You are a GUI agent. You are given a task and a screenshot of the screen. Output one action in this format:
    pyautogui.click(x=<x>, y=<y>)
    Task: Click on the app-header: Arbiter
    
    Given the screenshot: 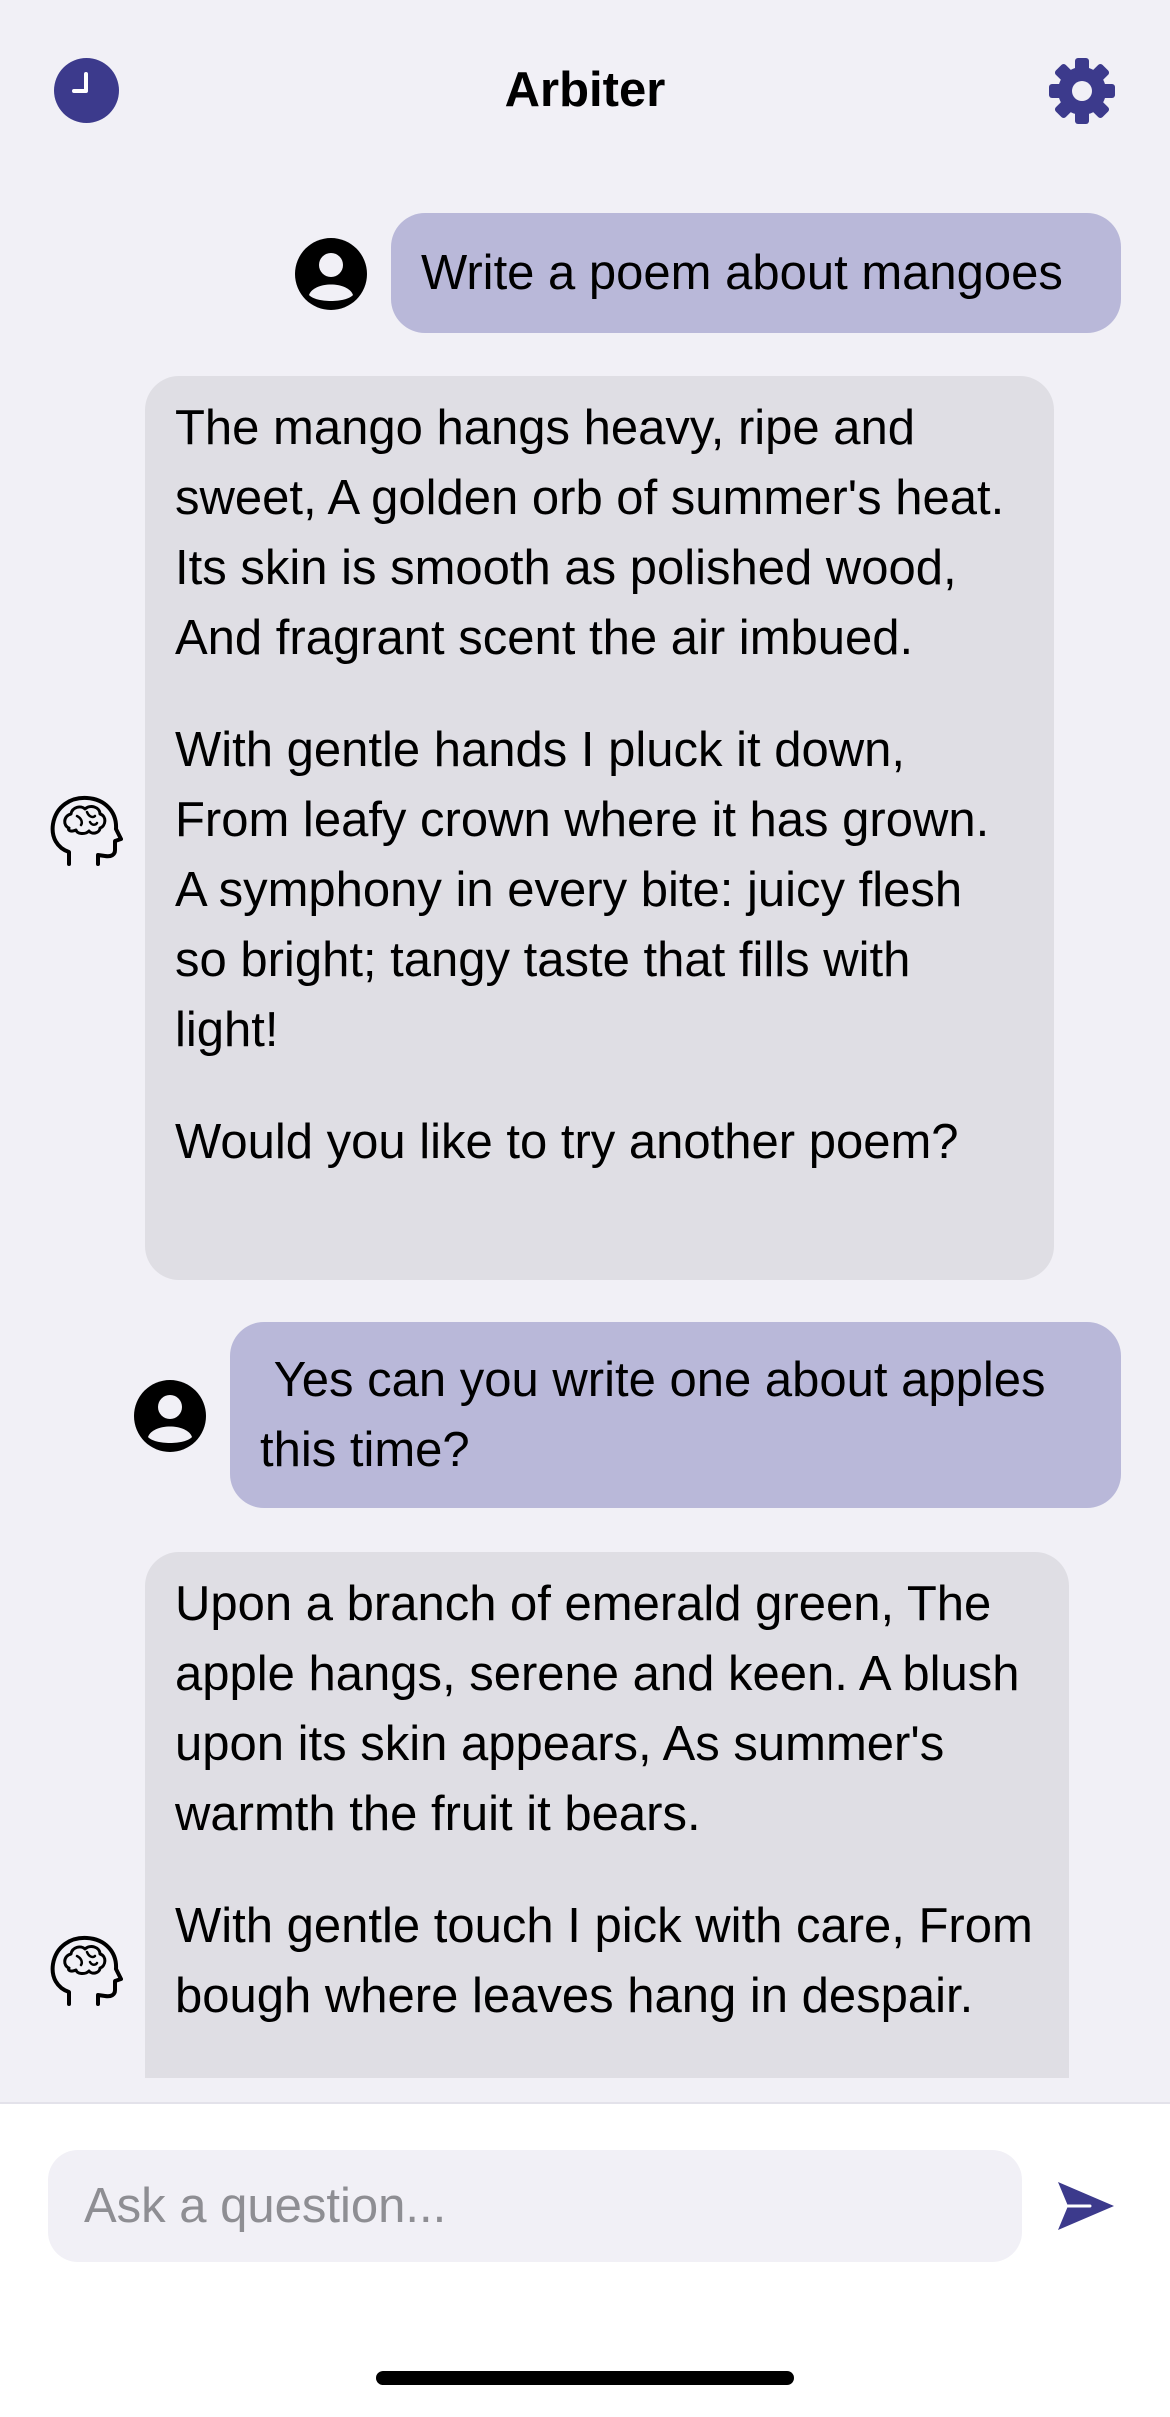 What is the action you would take?
    pyautogui.click(x=585, y=90)
    